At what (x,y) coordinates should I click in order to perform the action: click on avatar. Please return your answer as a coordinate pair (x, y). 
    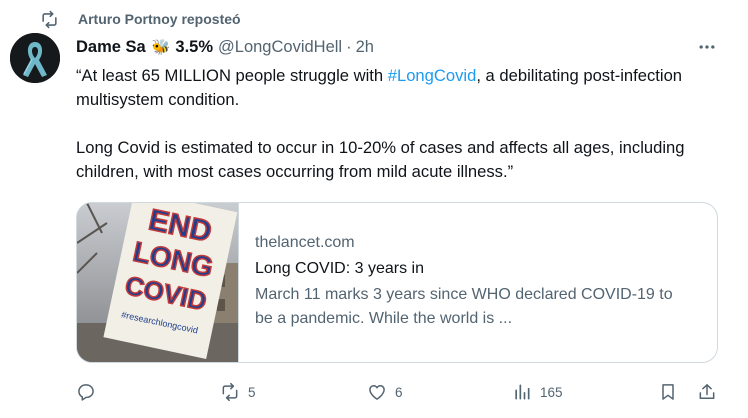
    Looking at the image, I should click on (35, 58).